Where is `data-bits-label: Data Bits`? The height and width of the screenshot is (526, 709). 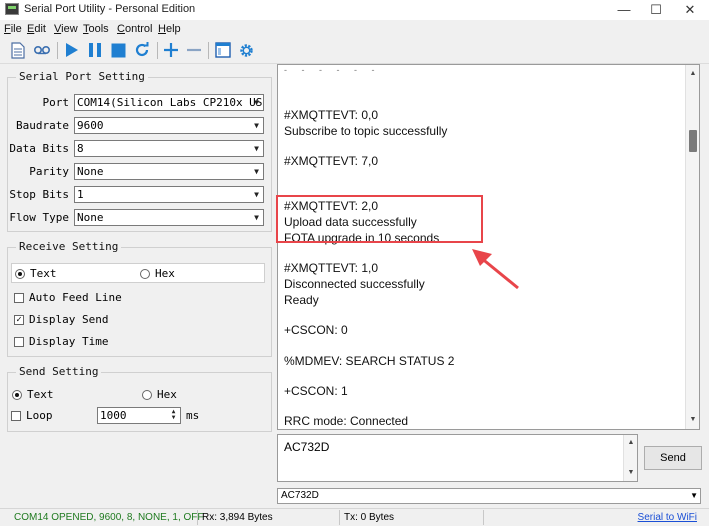 data-bits-label: Data Bits is located at coordinates (39, 148).